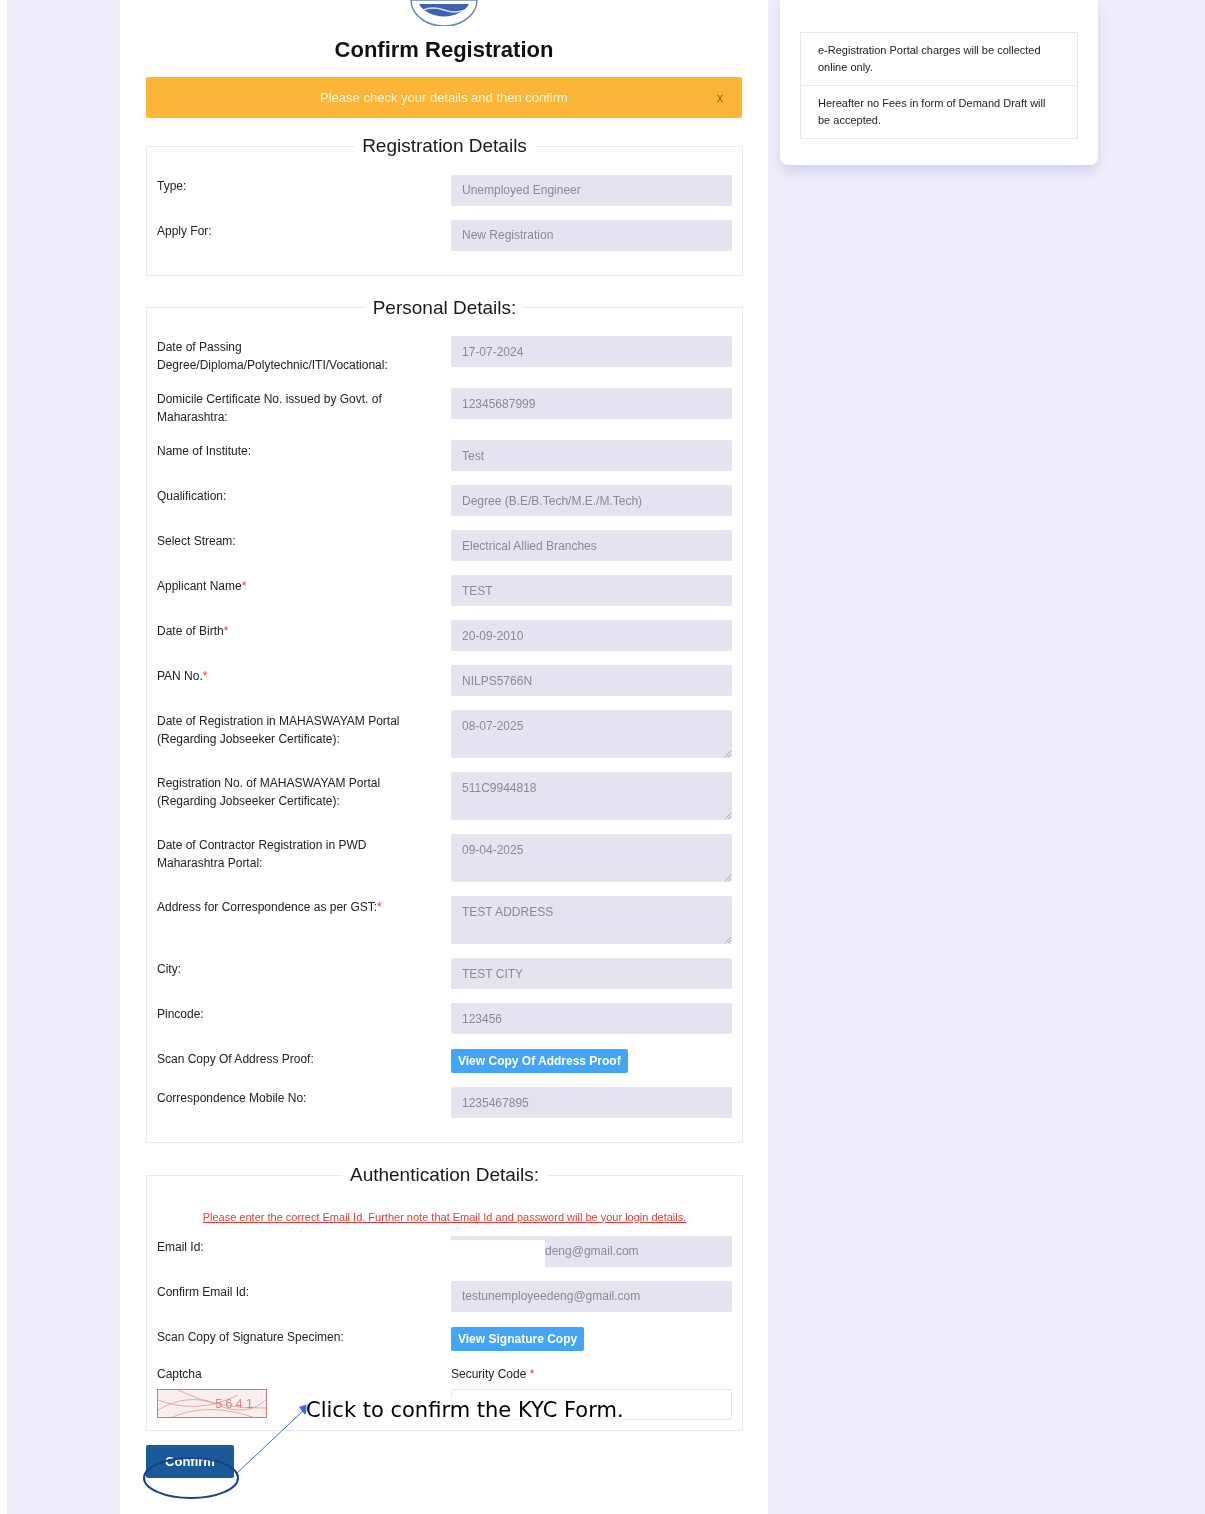 Image resolution: width=1205 pixels, height=1514 pixels. Describe the element at coordinates (204, 1292) in the screenshot. I see `field-label: Confirm Email Id:` at that location.